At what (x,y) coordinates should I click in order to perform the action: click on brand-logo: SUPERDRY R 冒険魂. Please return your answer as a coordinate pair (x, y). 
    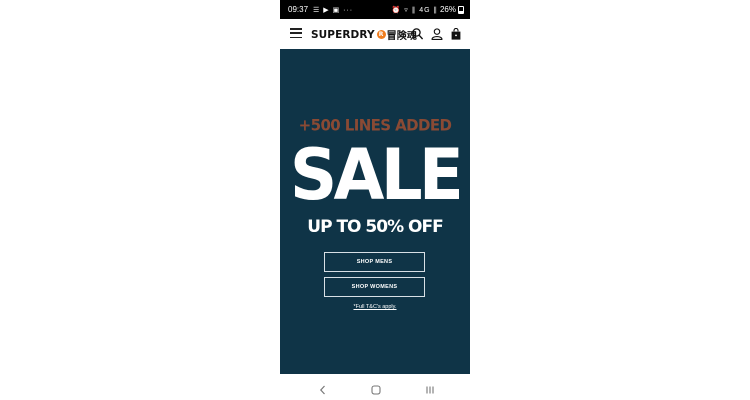
    Looking at the image, I should click on (364, 35).